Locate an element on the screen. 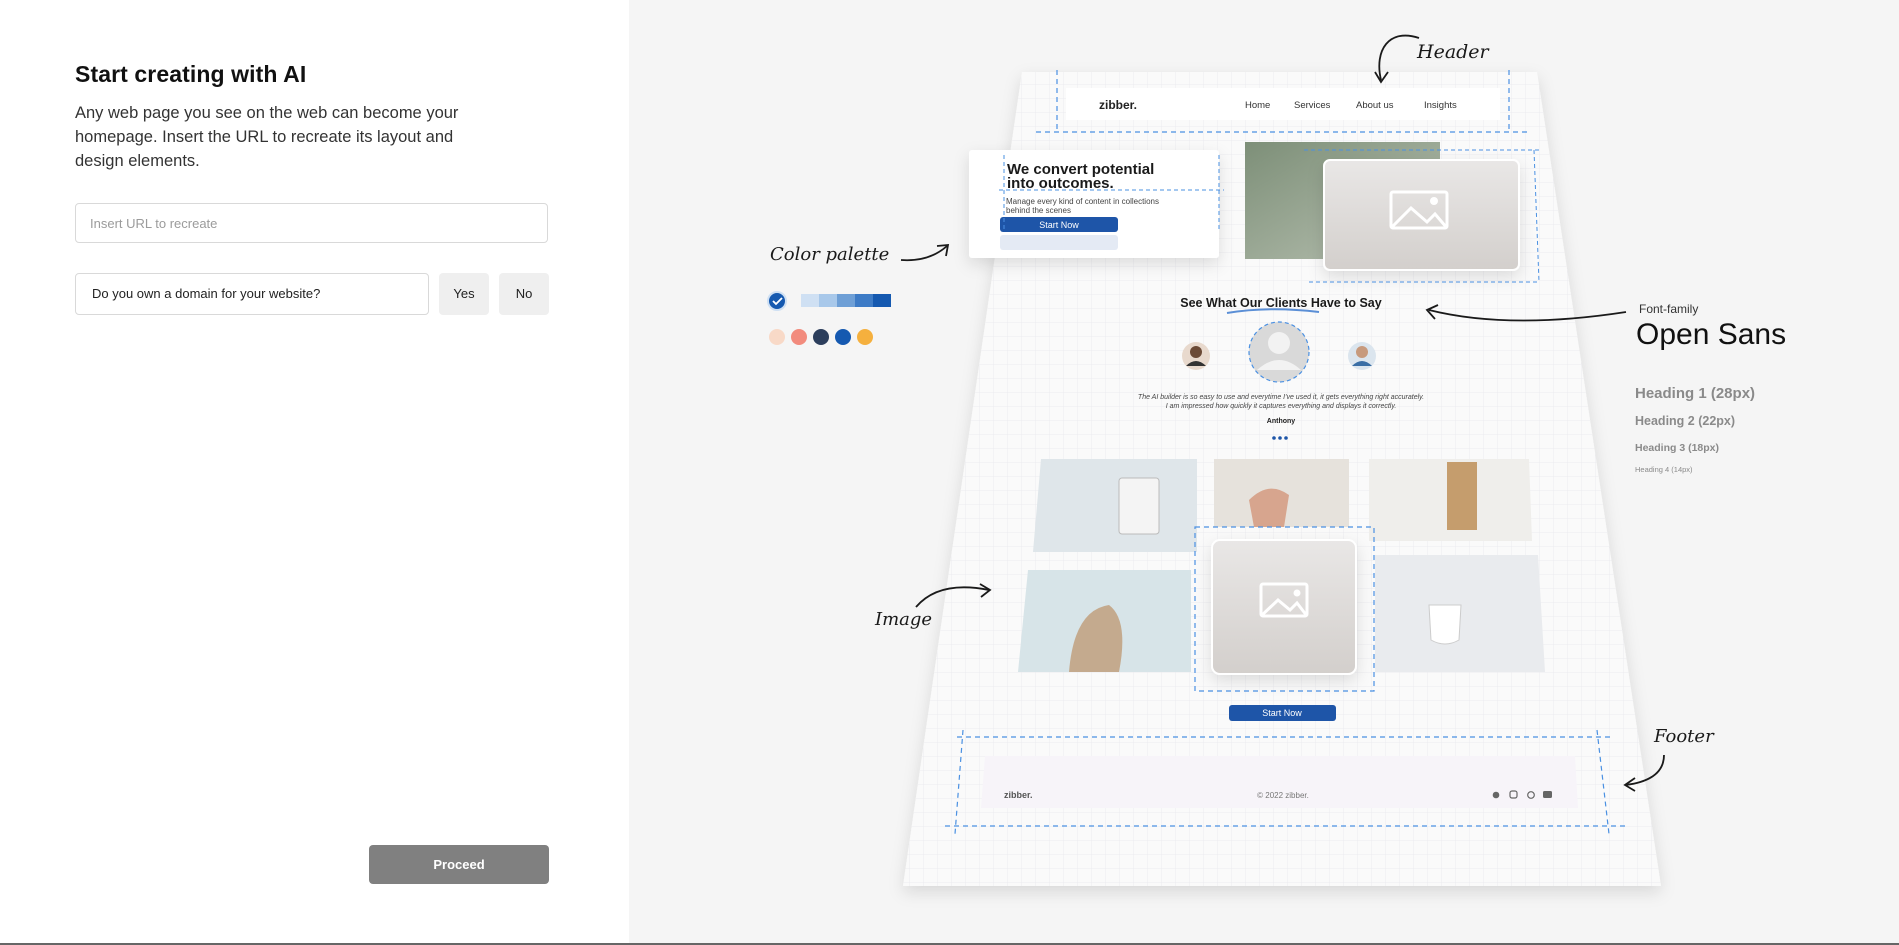 Image resolution: width=1899 pixels, height=945 pixels. svg-text: zibber. is located at coordinates (1018, 795).